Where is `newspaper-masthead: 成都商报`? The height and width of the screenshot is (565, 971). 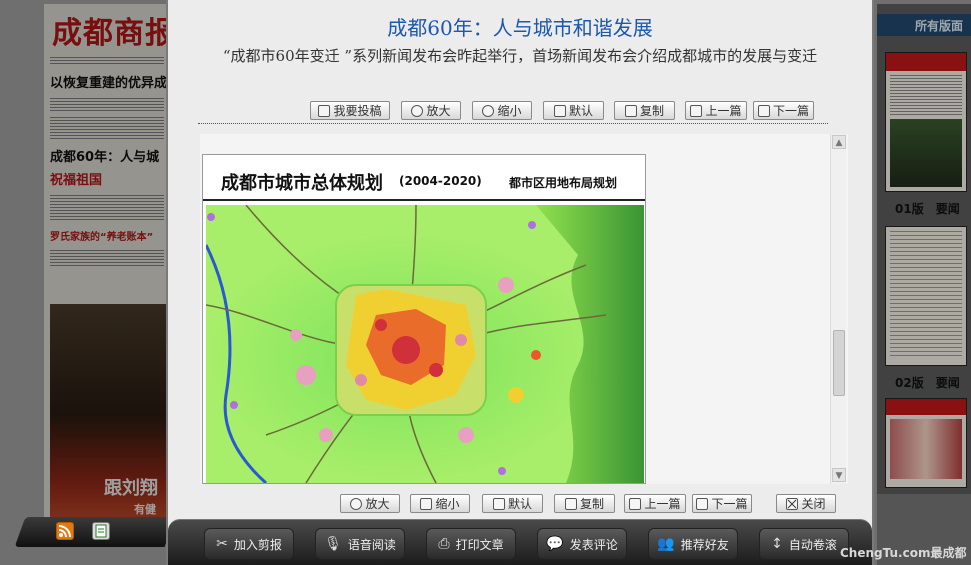
newspaper-masthead: 成都商报 is located at coordinates (111, 33).